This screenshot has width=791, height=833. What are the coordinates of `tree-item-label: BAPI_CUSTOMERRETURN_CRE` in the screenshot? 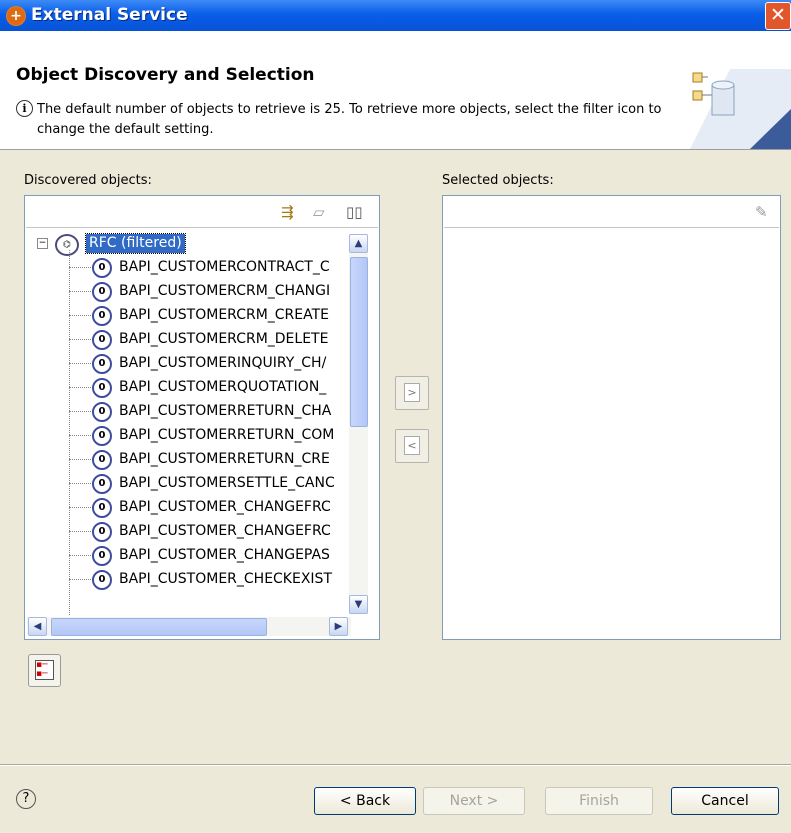 It's located at (224, 459).